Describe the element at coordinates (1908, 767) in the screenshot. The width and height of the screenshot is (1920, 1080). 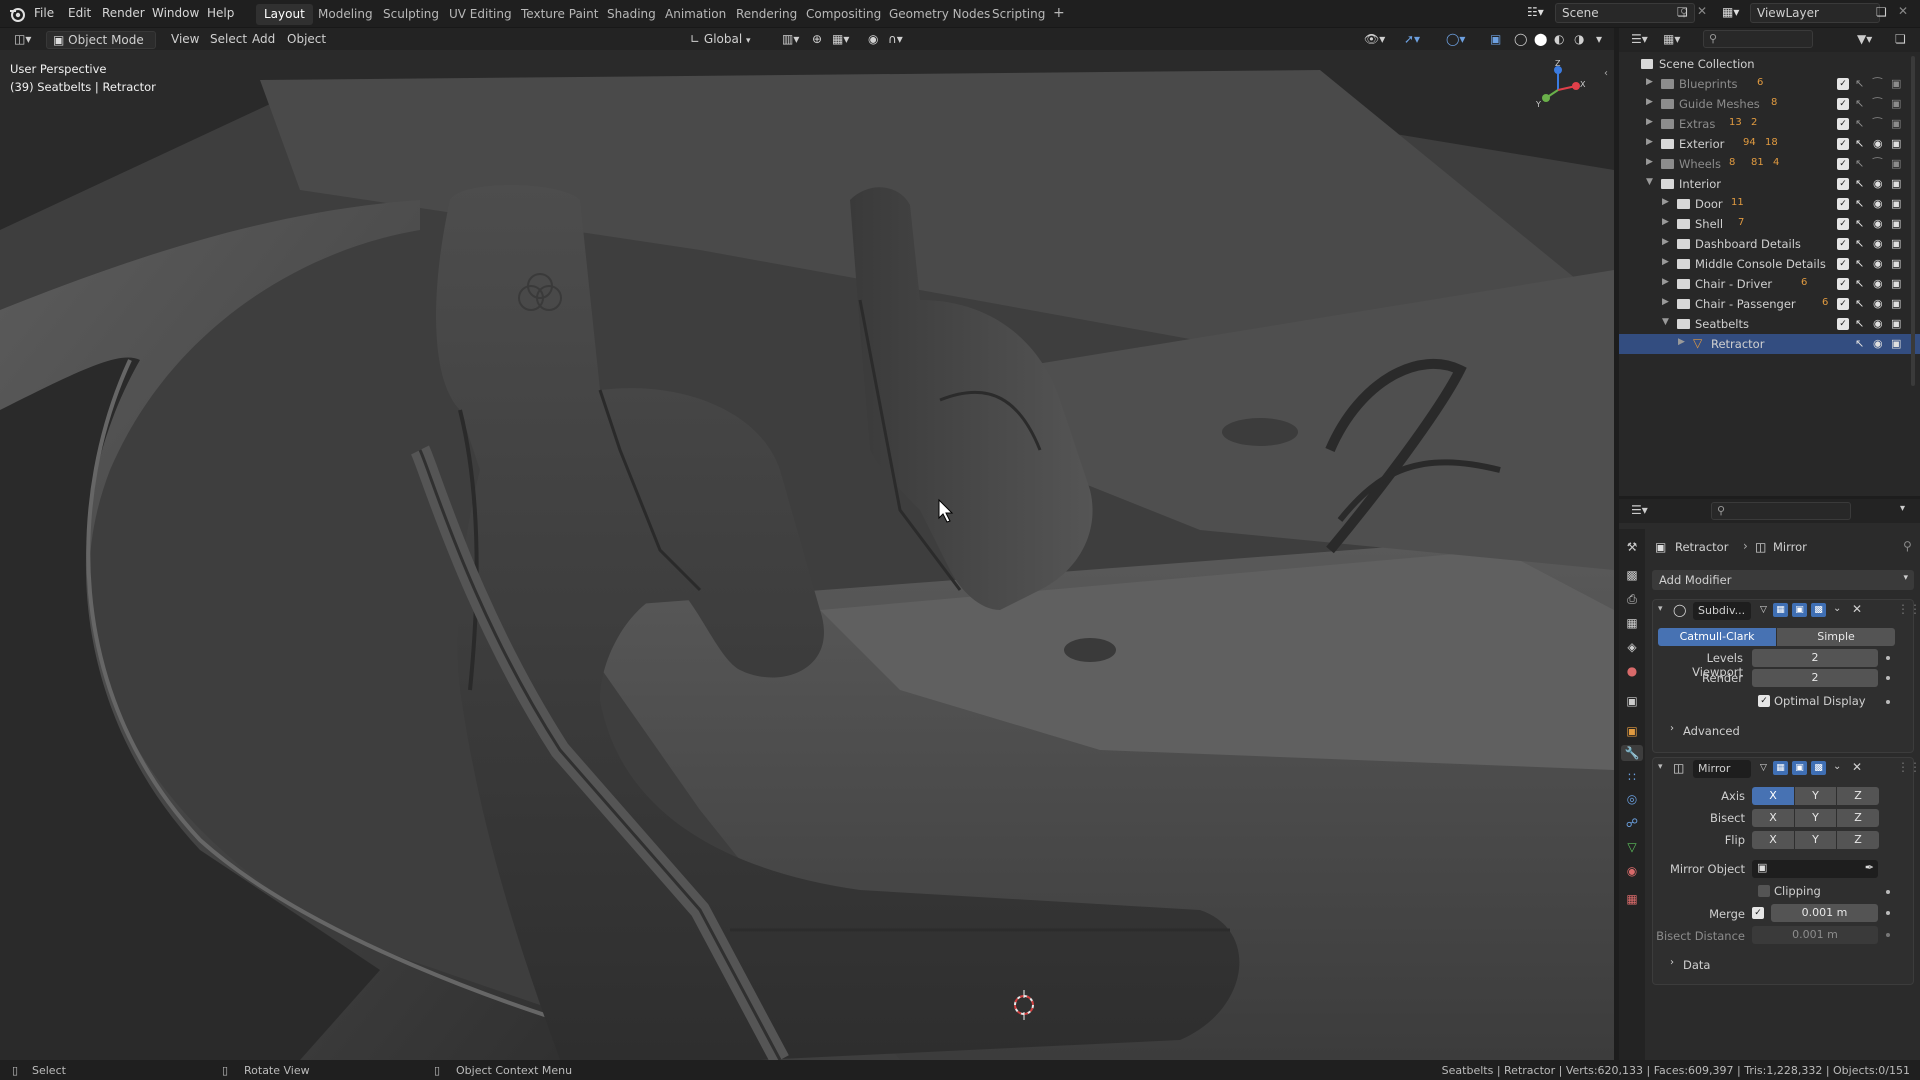
I see `drag-handle-icon: ⋮⋮` at that location.